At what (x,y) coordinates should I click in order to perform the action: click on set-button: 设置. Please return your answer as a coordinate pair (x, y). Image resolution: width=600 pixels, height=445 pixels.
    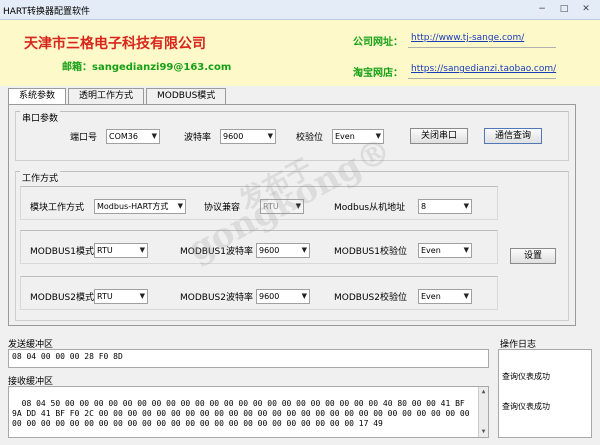
    Looking at the image, I should click on (533, 256).